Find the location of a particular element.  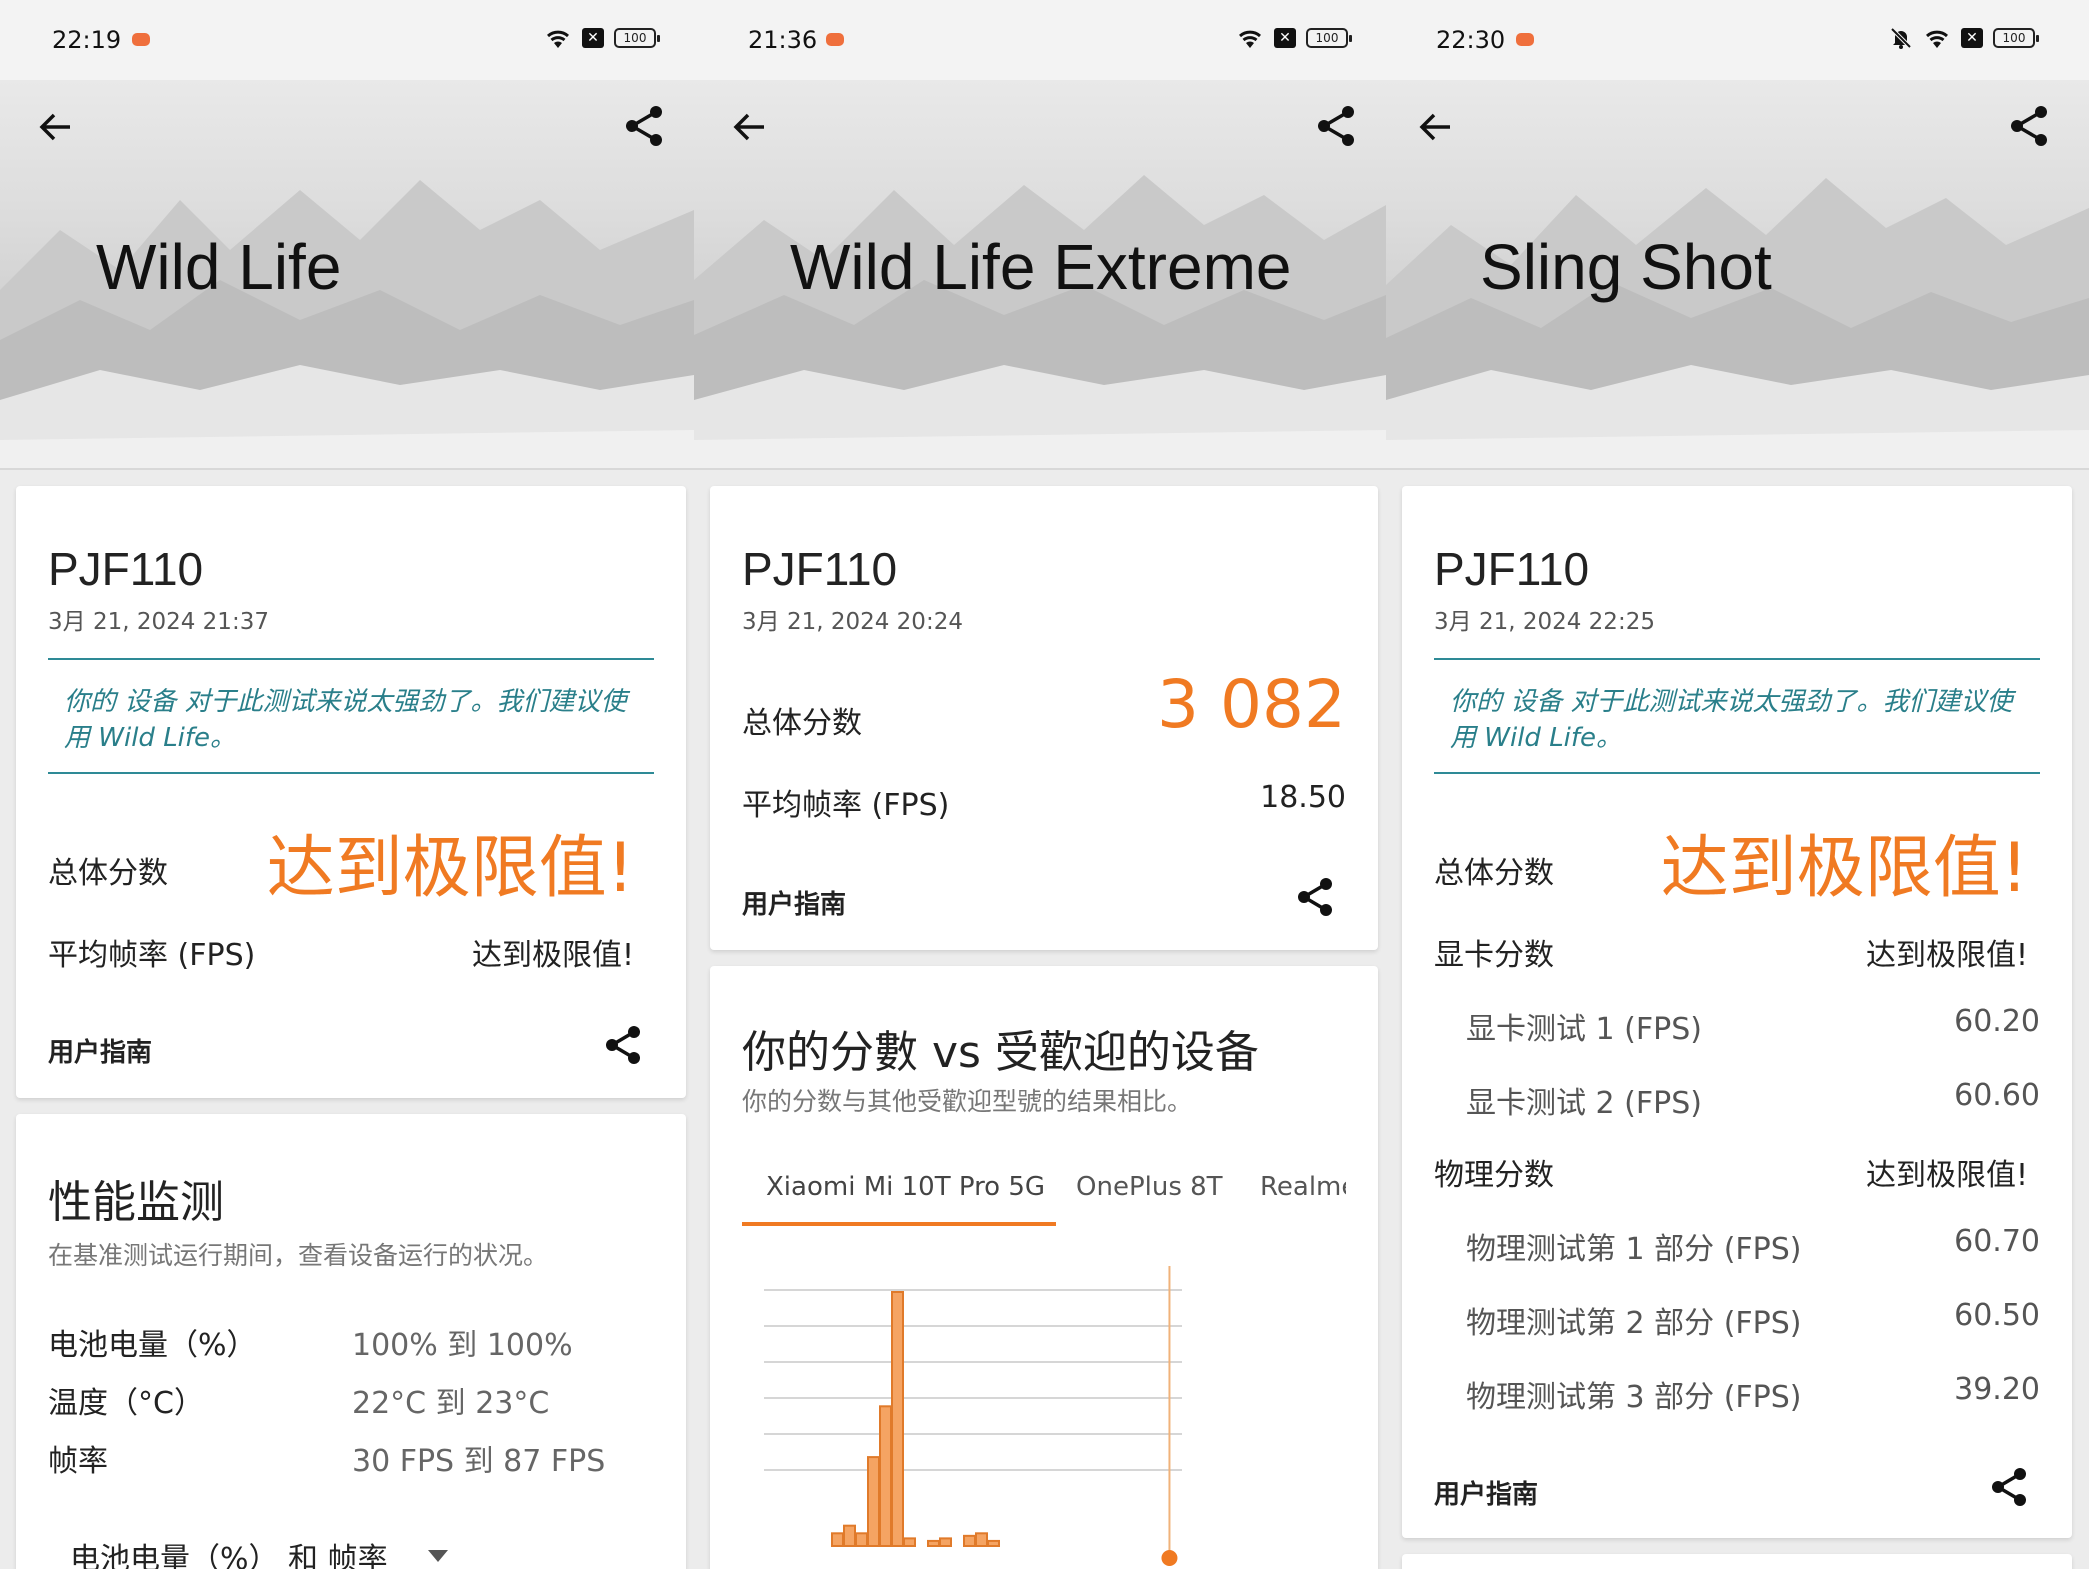

physics-test-3-label: 物理测试第 3 部分 (FPS) is located at coordinates (1634, 1397).